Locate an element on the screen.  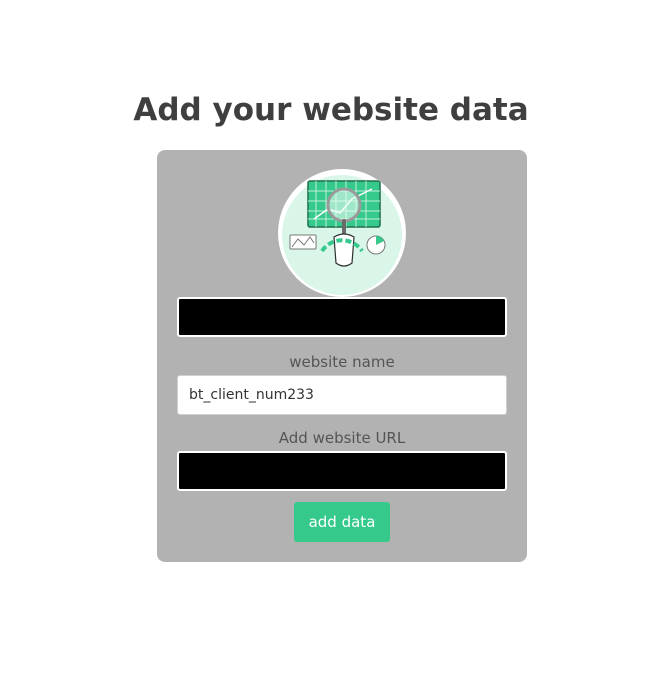
website-url-input is located at coordinates (342, 471).